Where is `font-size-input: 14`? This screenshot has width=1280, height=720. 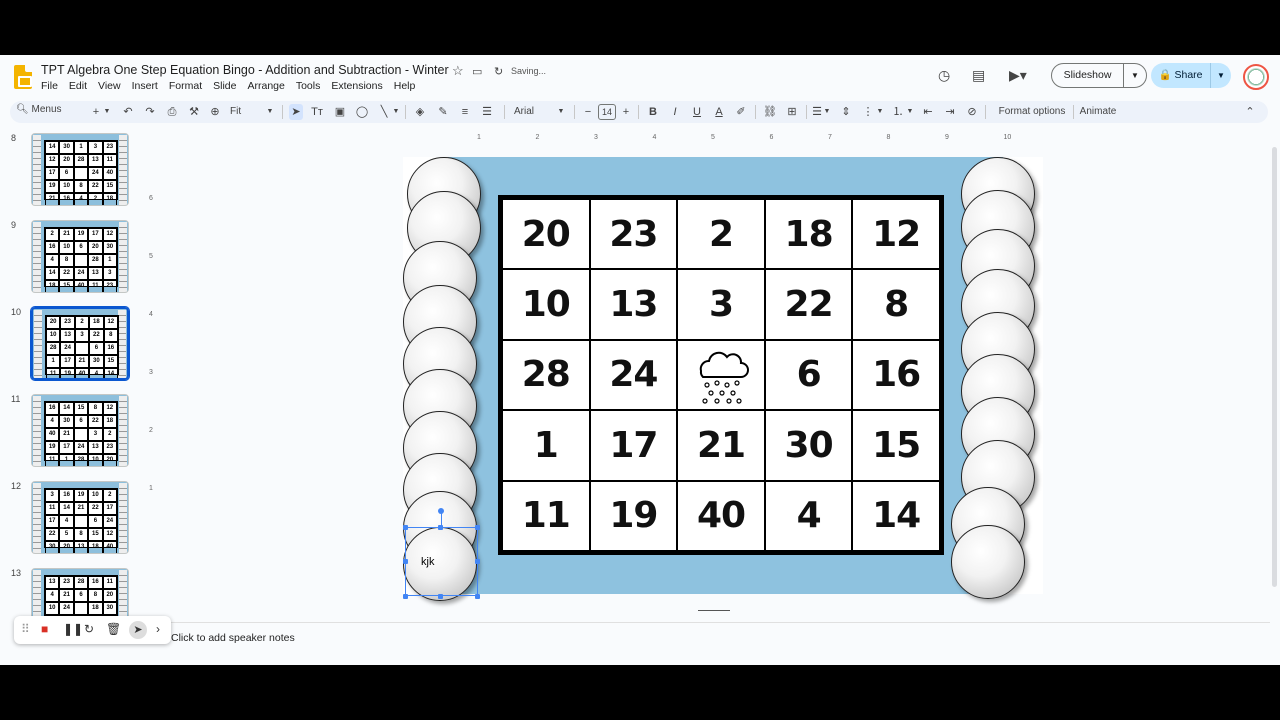
font-size-input: 14 is located at coordinates (607, 112).